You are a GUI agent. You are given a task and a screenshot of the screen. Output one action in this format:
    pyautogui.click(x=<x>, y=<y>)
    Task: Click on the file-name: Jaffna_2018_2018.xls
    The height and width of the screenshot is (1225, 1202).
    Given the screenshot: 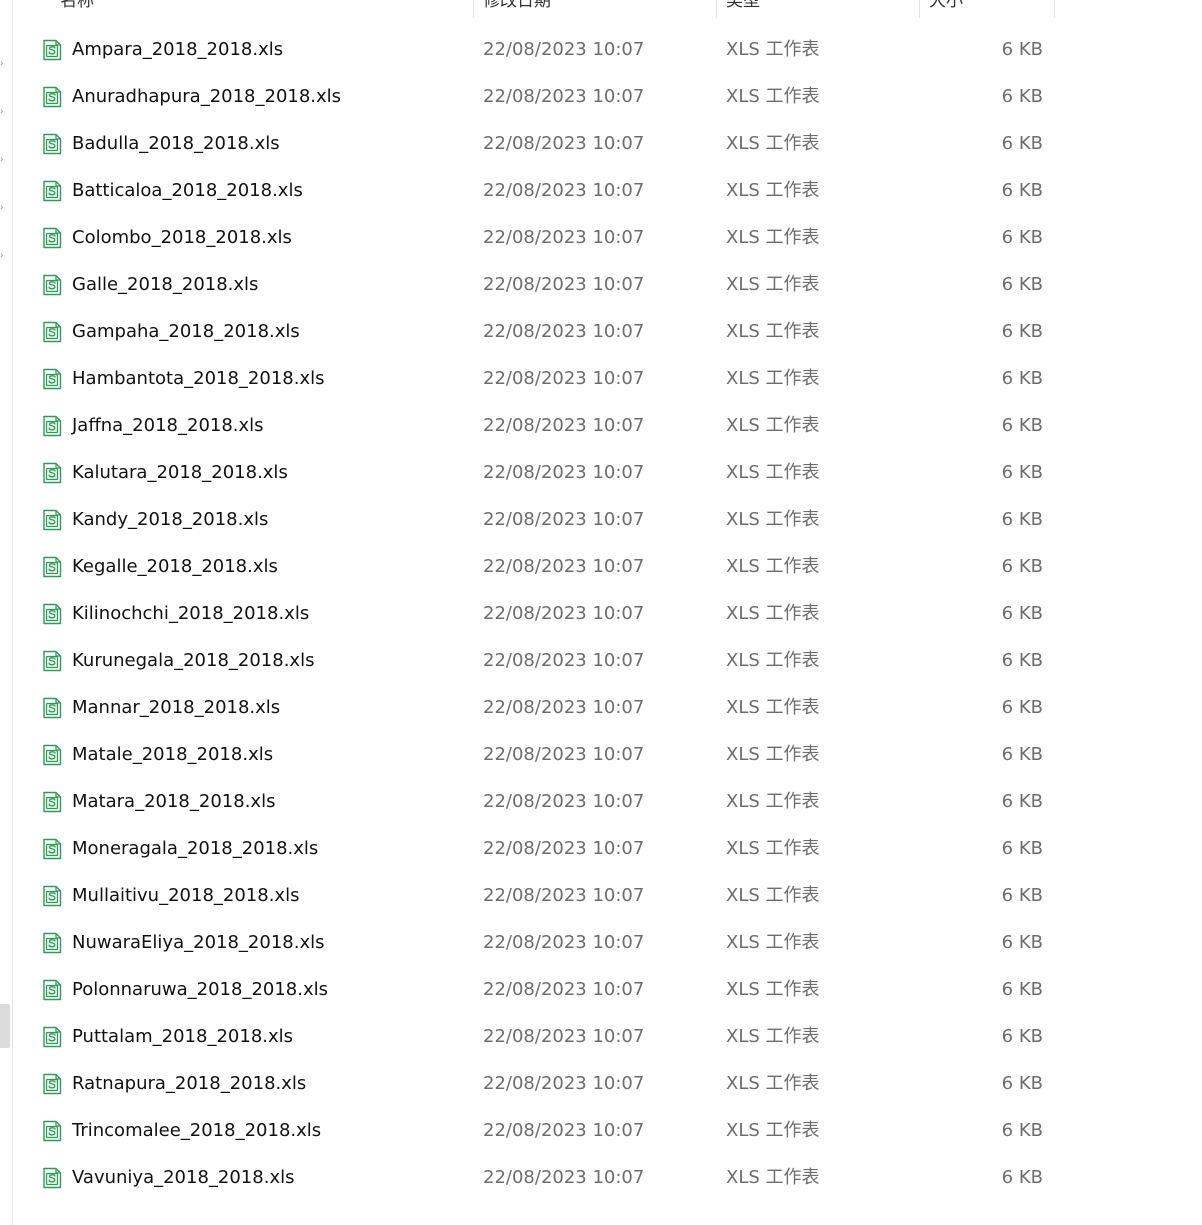 What is the action you would take?
    pyautogui.click(x=168, y=425)
    